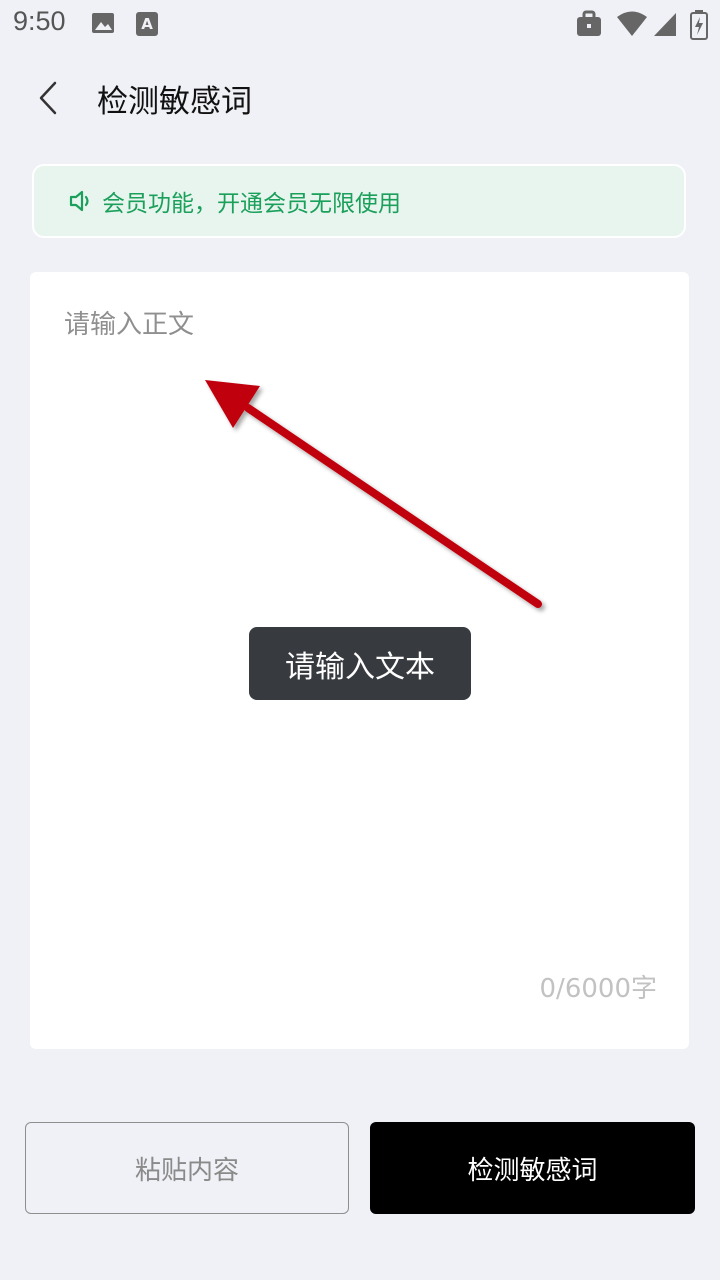 The image size is (720, 1280). Describe the element at coordinates (81, 201) in the screenshot. I see `speaker-icon` at that location.